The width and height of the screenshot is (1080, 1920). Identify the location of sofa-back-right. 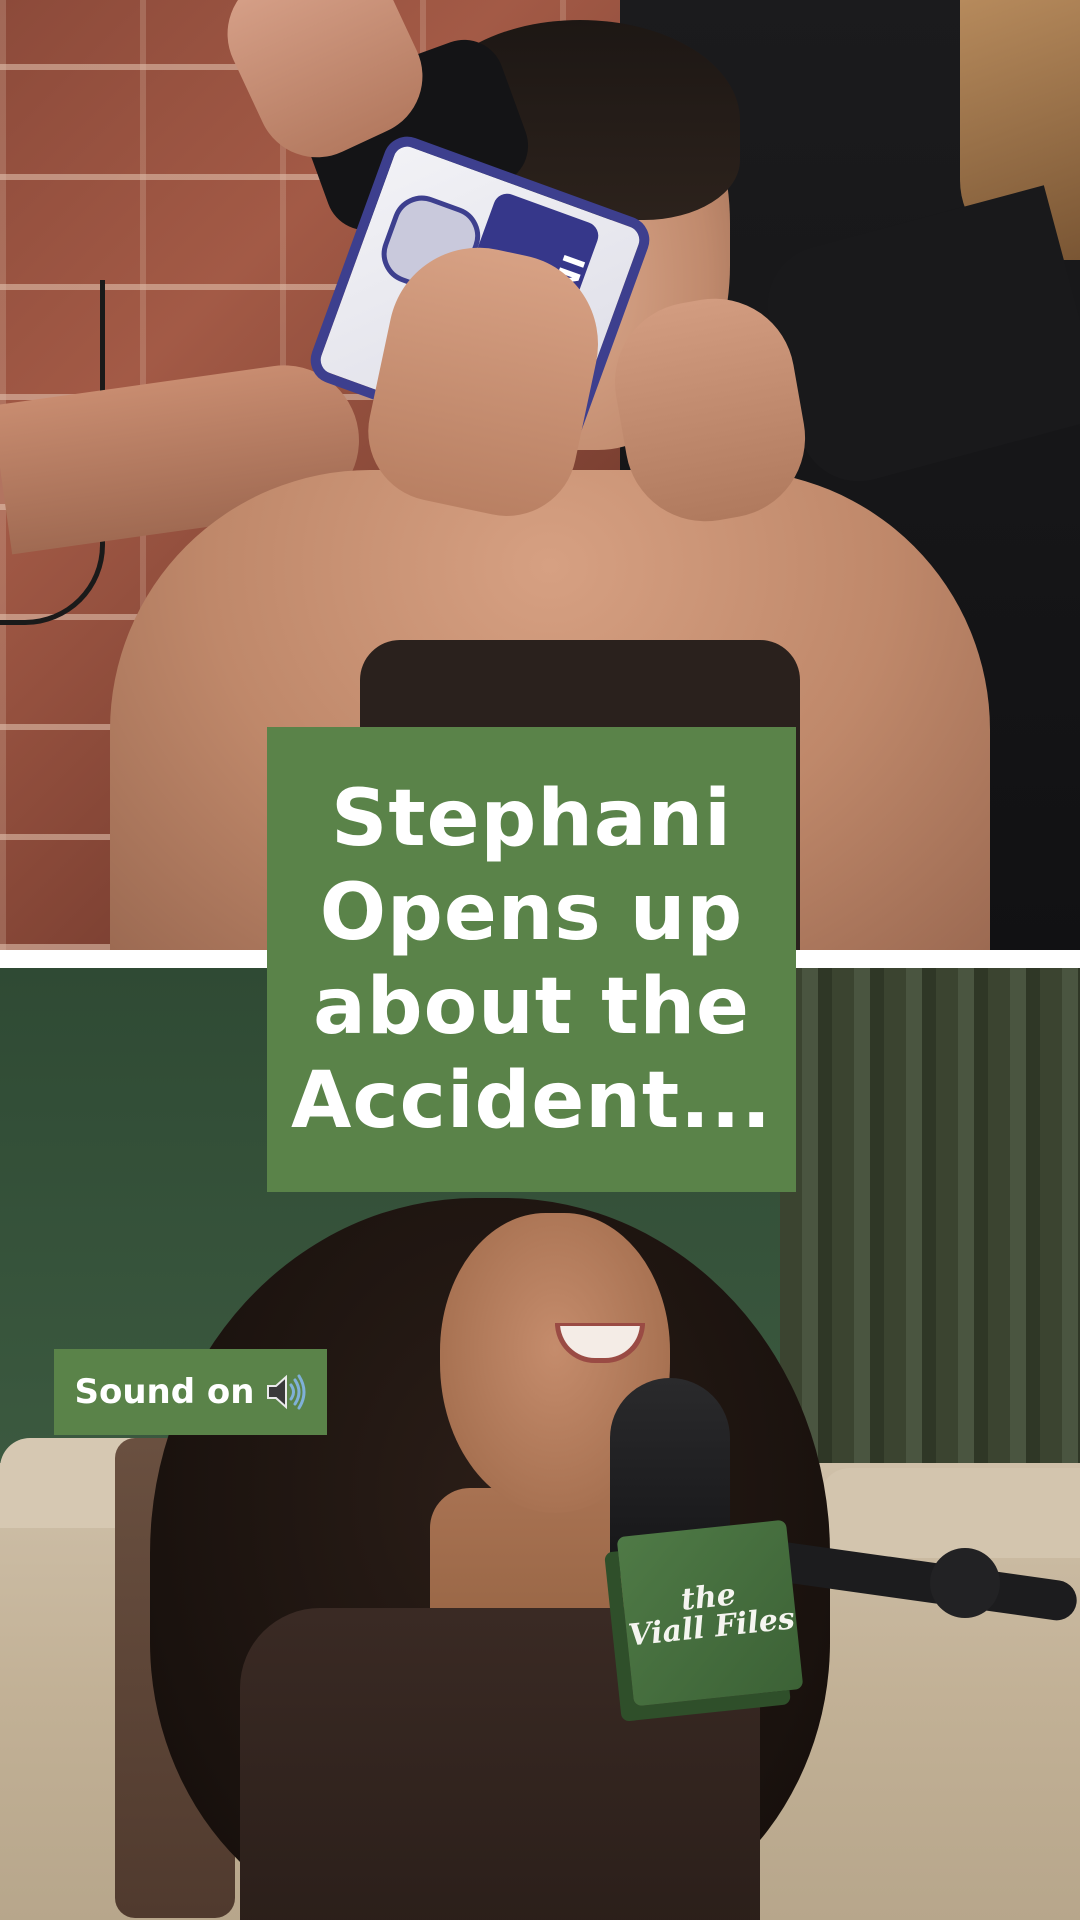
(950, 1513).